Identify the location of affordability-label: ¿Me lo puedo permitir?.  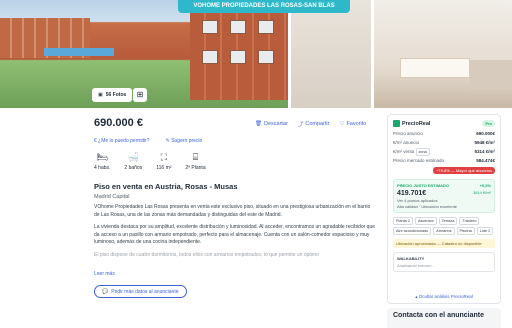
(124, 141).